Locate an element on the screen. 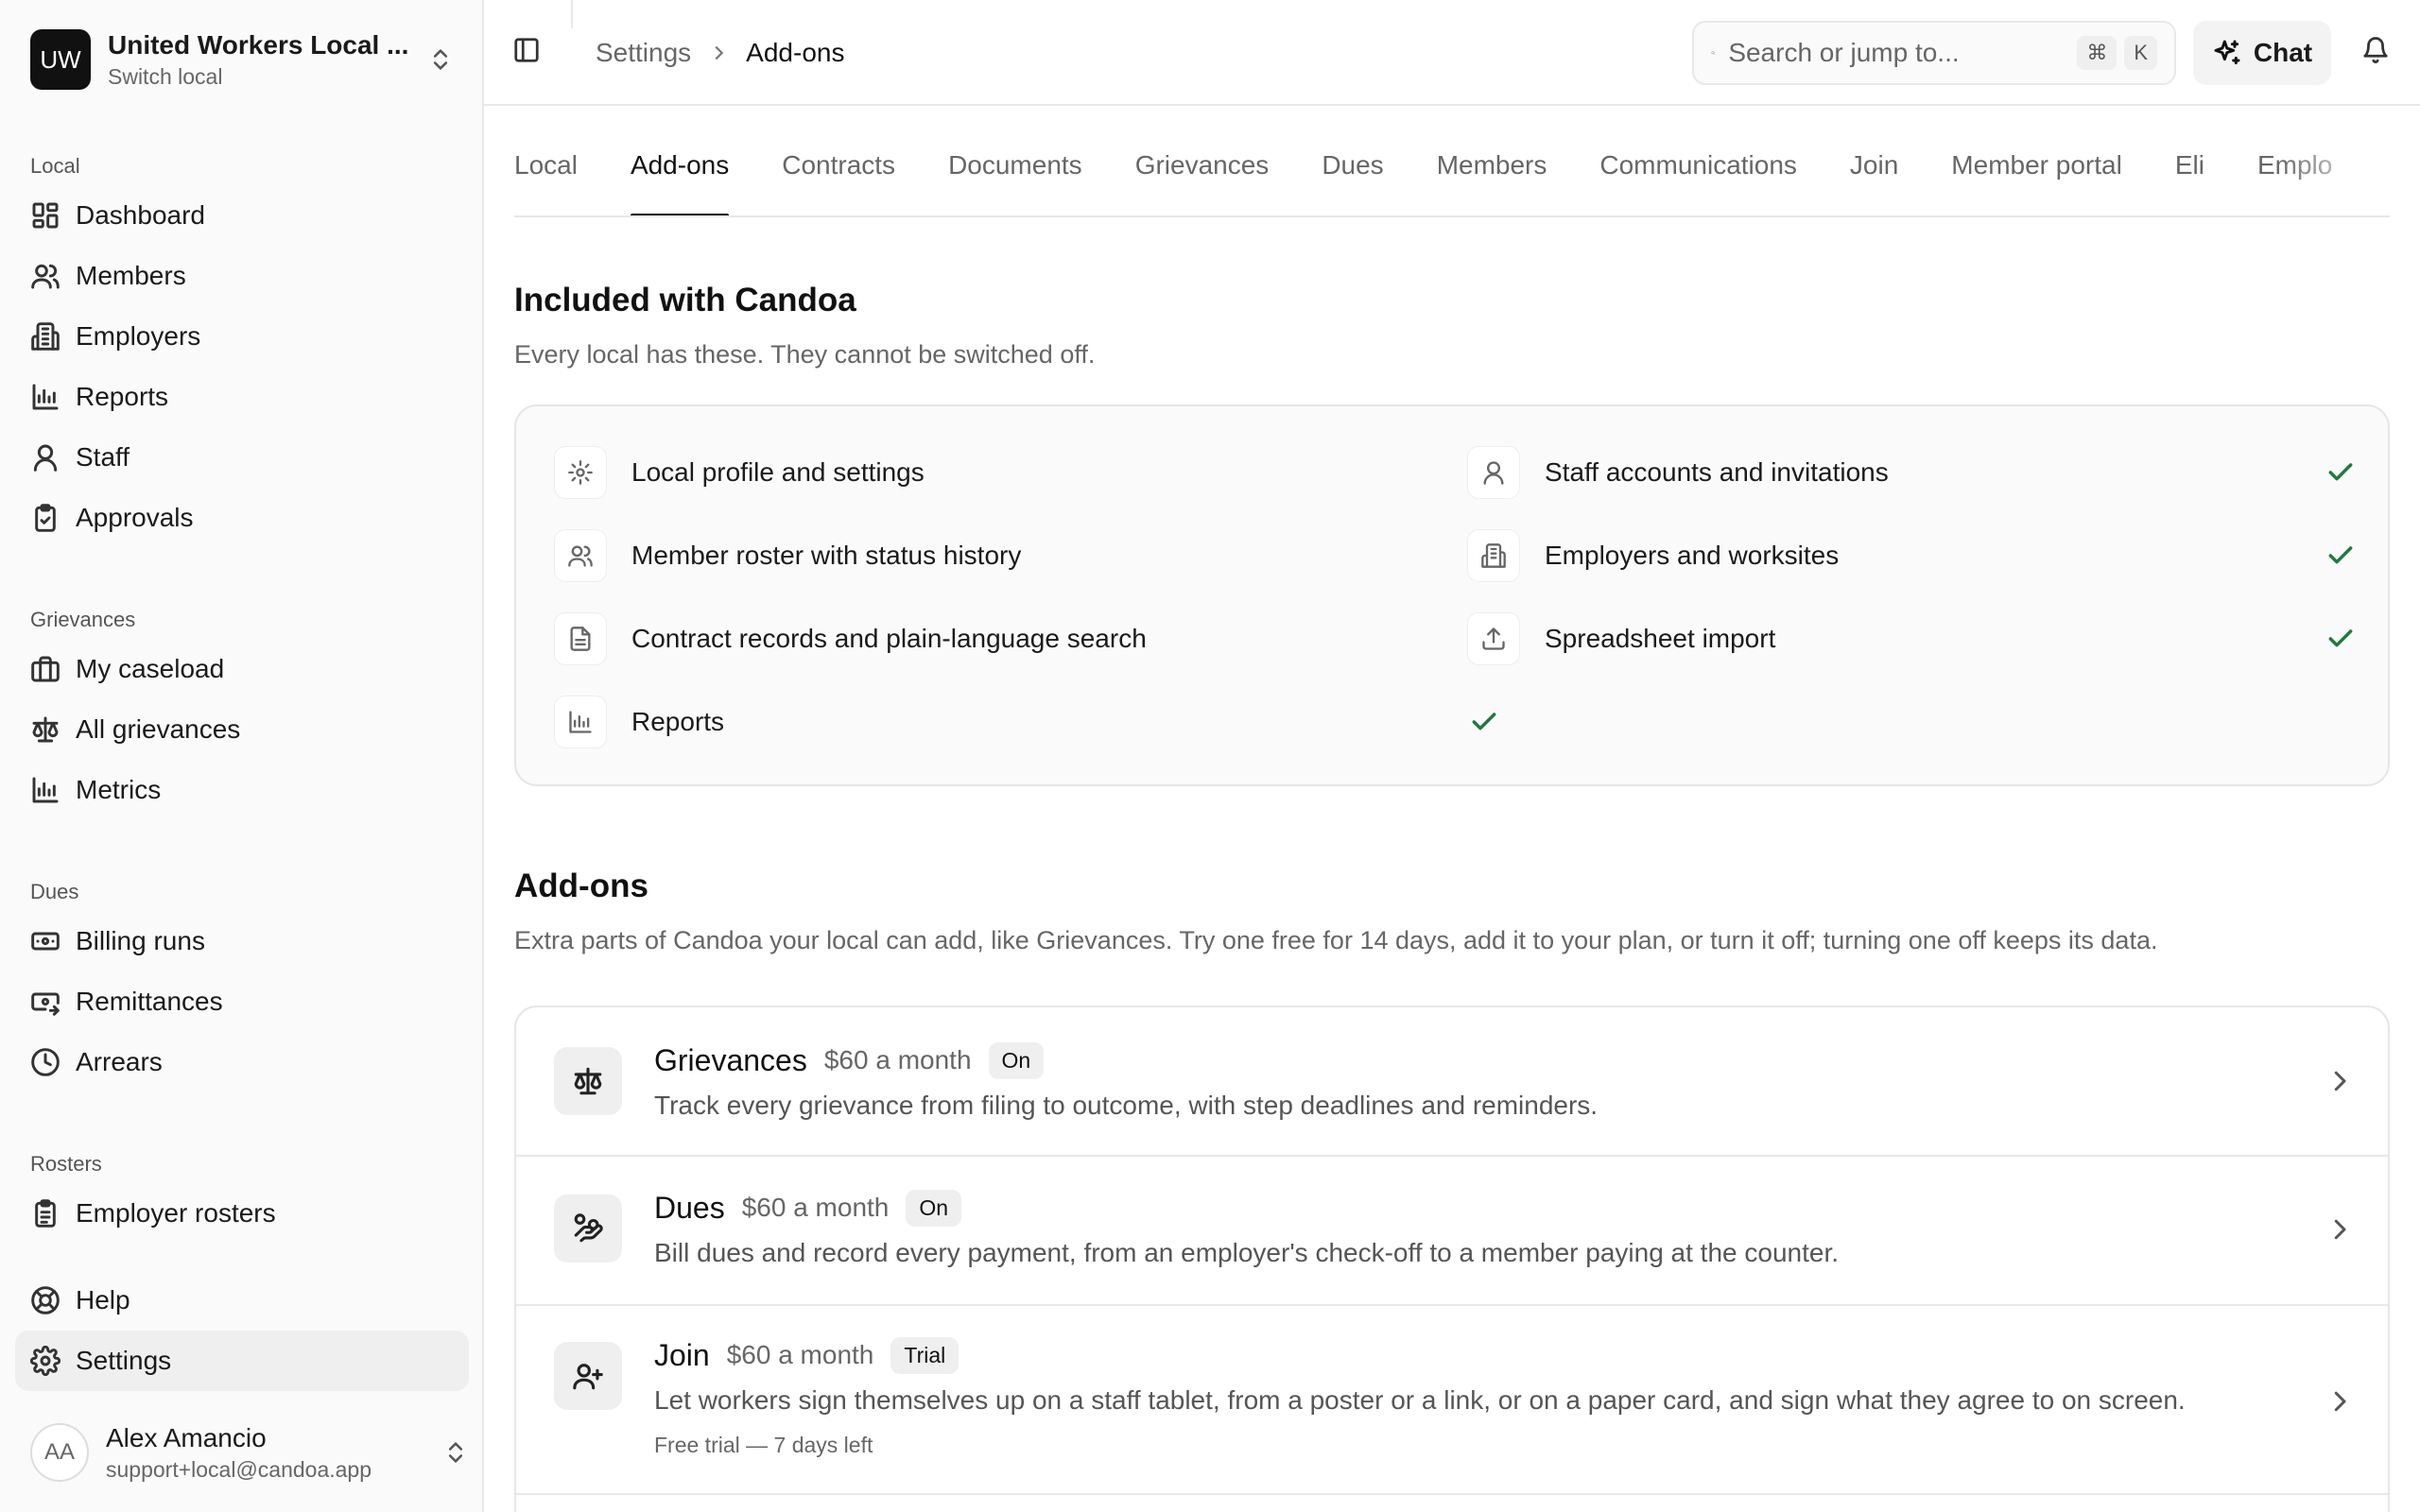 This screenshot has width=2420, height=1512. panel-left-icon is located at coordinates (526, 50).